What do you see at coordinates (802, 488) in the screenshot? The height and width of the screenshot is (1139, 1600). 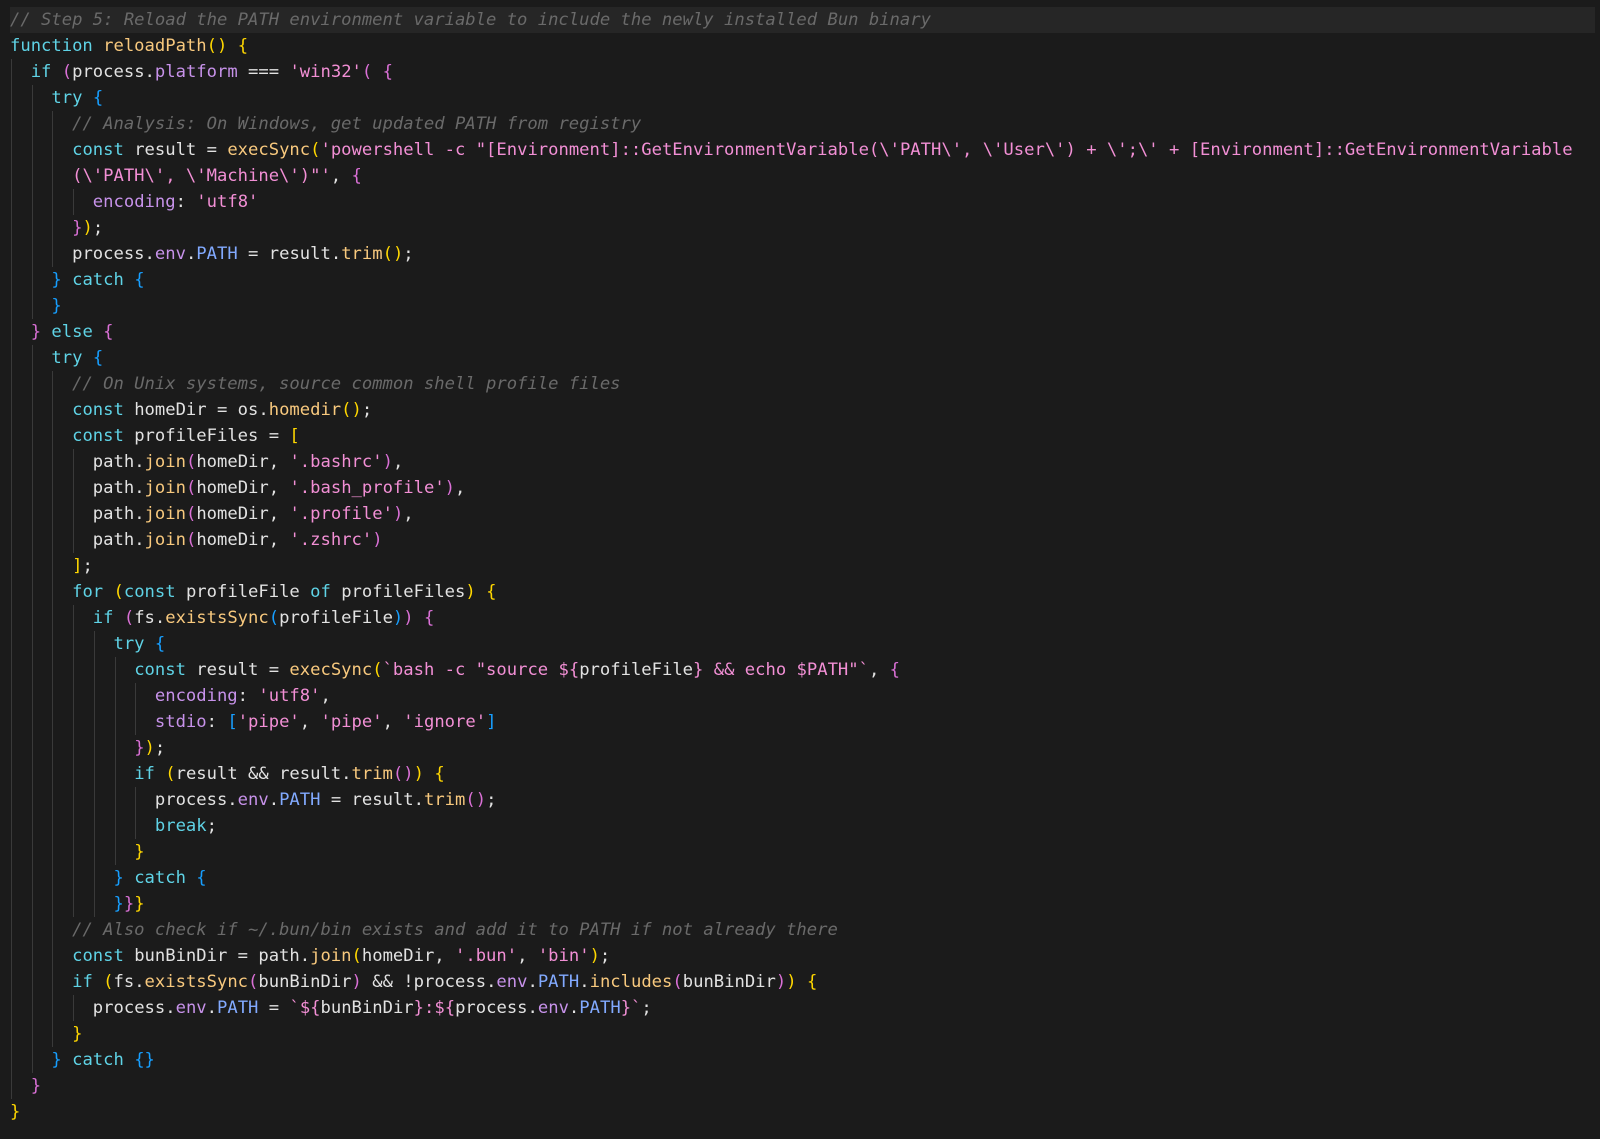 I see `code-line: path.join(homeDir, '.bash_profile'),` at bounding box center [802, 488].